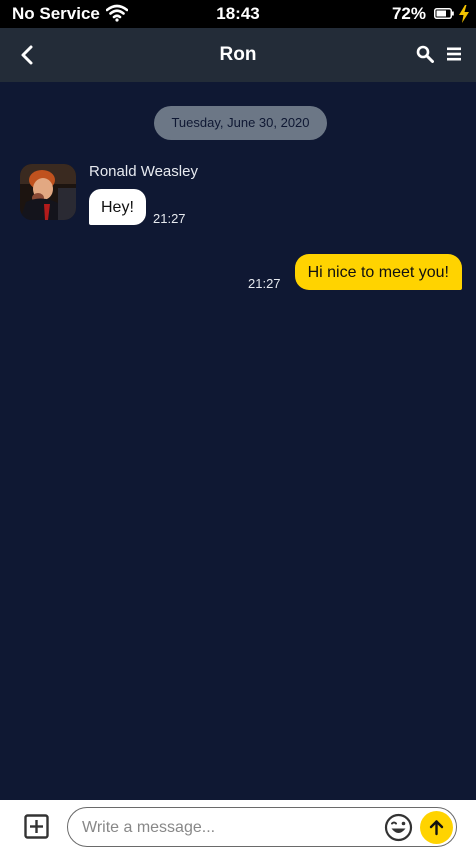  I want to click on avatar-photo, so click(48, 192).